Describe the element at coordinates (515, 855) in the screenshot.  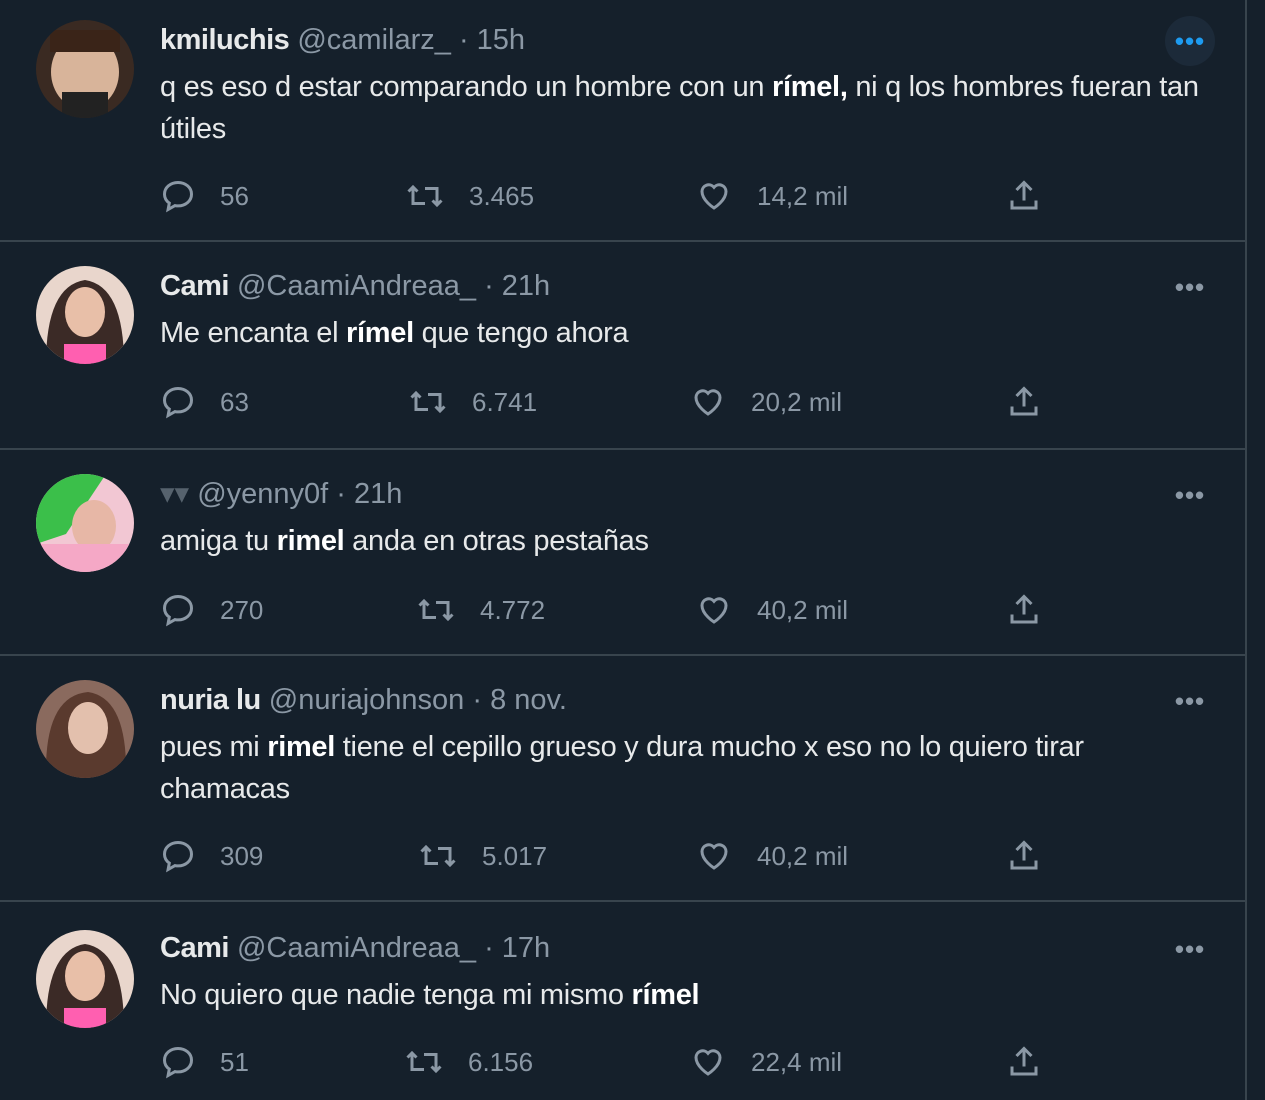
I see `retweet-count: 5.017` at that location.